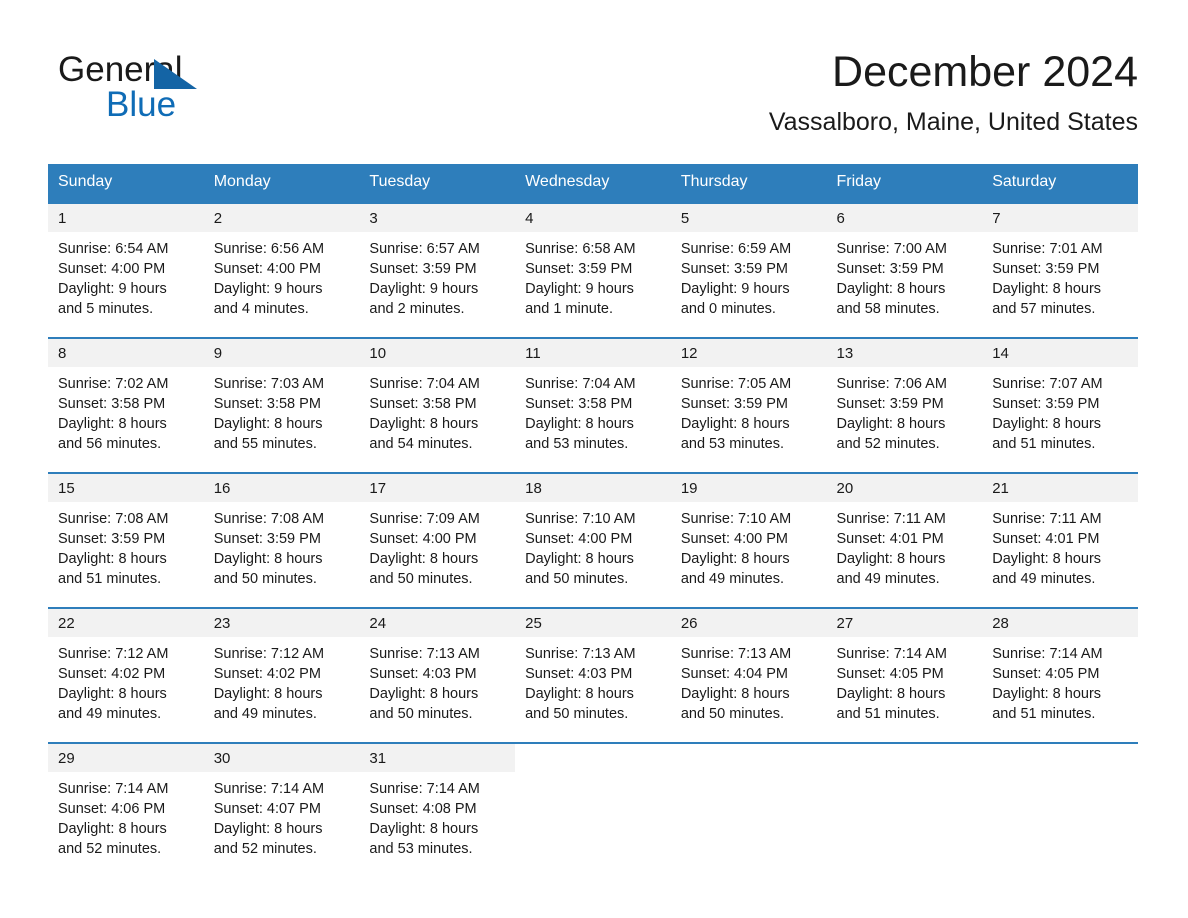  Describe the element at coordinates (112, 808) in the screenshot. I see `sunset-time: Sunset: 4:06 PM` at that location.